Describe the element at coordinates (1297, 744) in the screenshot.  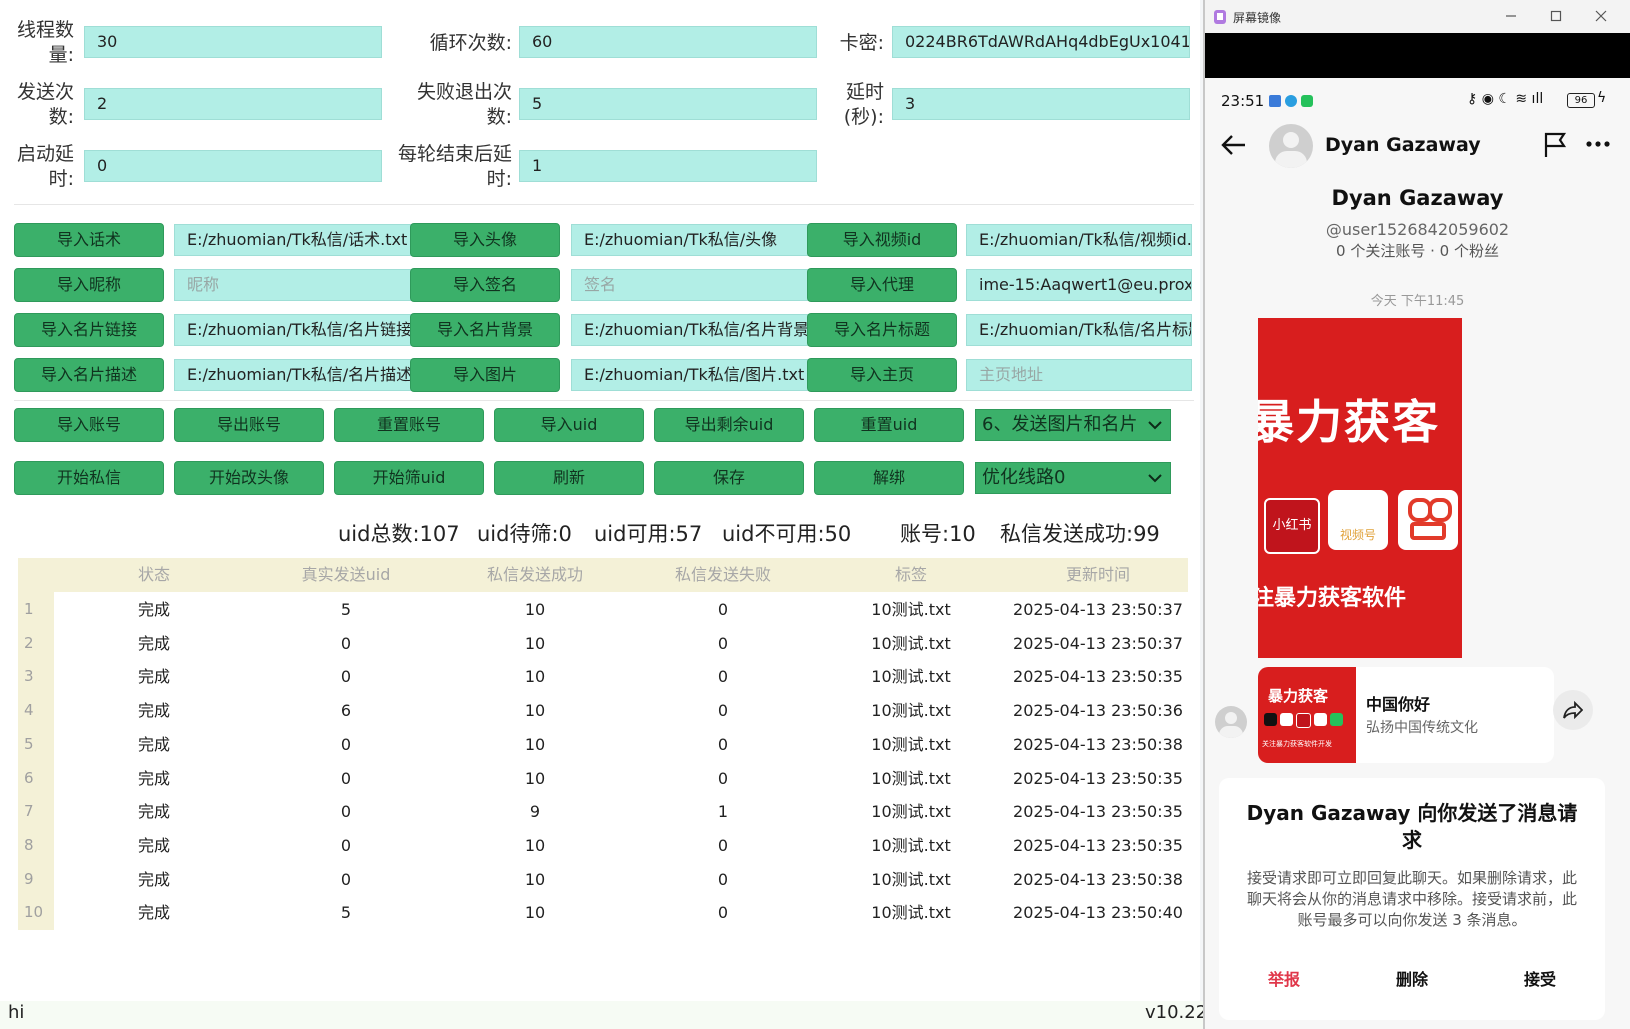
I see `card-thumb-sub: 关注暴力获客软件开发` at that location.